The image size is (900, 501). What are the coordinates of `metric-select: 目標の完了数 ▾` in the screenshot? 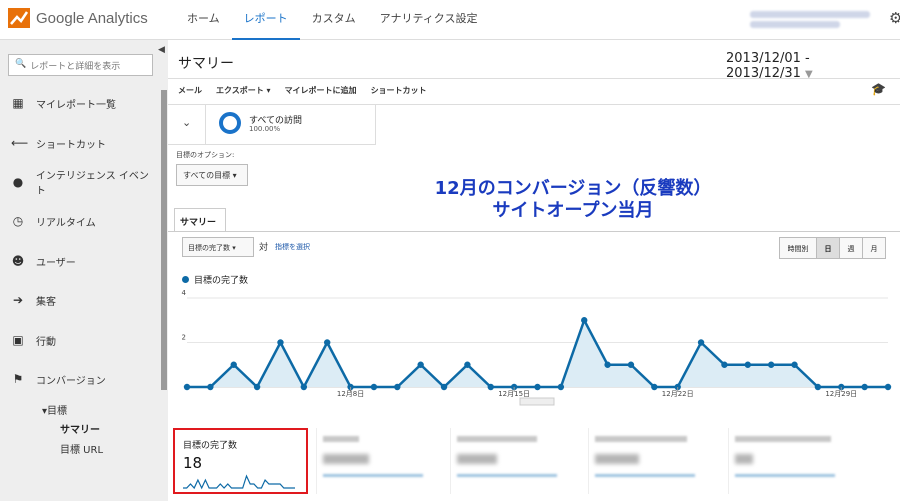 It's located at (218, 247).